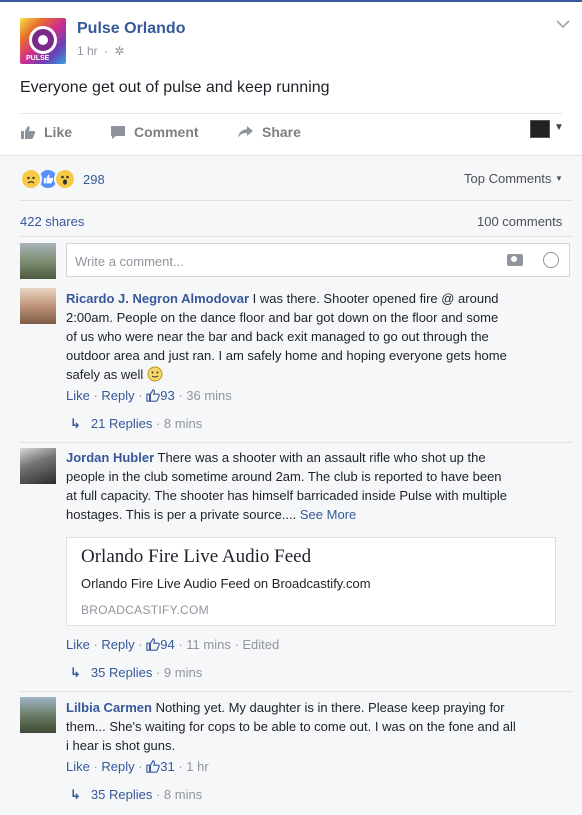 This screenshot has width=582, height=815. What do you see at coordinates (166, 132) in the screenshot?
I see `comment-label: Comment` at bounding box center [166, 132].